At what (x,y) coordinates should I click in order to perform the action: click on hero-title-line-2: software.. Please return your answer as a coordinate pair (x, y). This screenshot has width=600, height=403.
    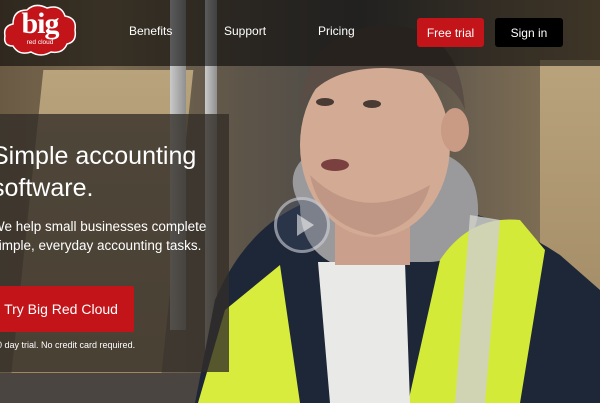
    Looking at the image, I should click on (47, 188).